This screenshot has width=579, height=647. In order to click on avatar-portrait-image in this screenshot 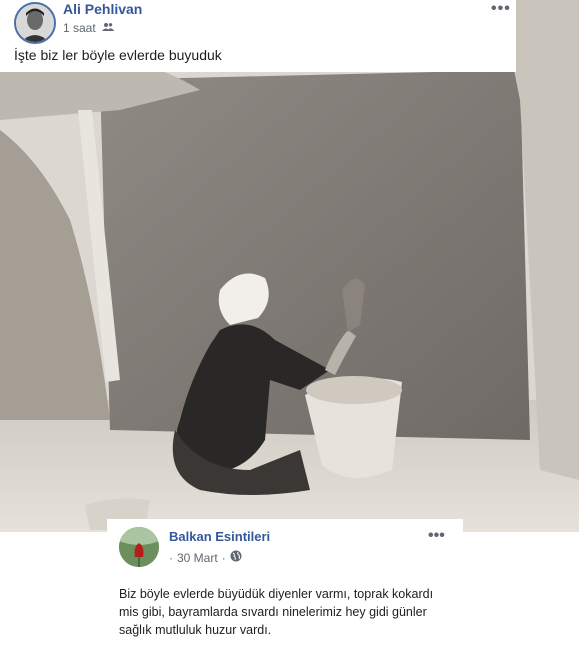, I will do `click(35, 23)`.